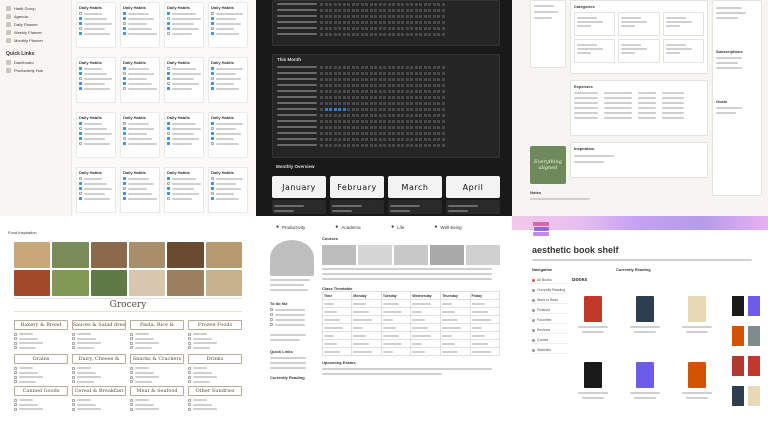  What do you see at coordinates (294, 324) in the screenshot?
I see `todo-item` at bounding box center [294, 324].